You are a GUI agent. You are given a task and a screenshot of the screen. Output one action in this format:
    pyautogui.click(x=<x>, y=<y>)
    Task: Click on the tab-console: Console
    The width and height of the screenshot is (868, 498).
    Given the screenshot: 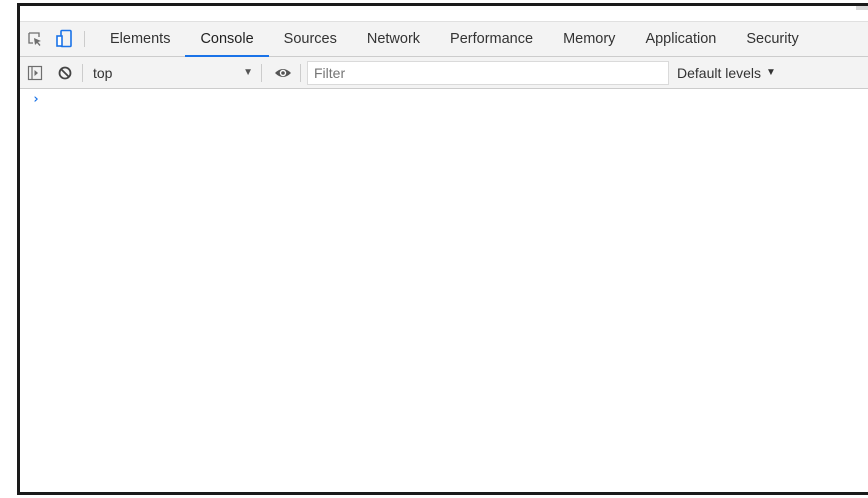 What is the action you would take?
    pyautogui.click(x=227, y=39)
    